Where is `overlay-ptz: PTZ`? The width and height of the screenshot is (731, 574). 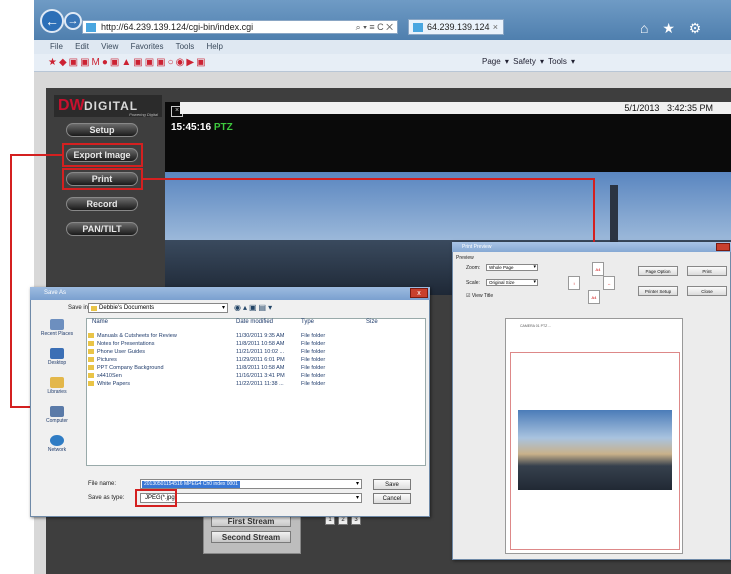
overlay-ptz: PTZ is located at coordinates (223, 127).